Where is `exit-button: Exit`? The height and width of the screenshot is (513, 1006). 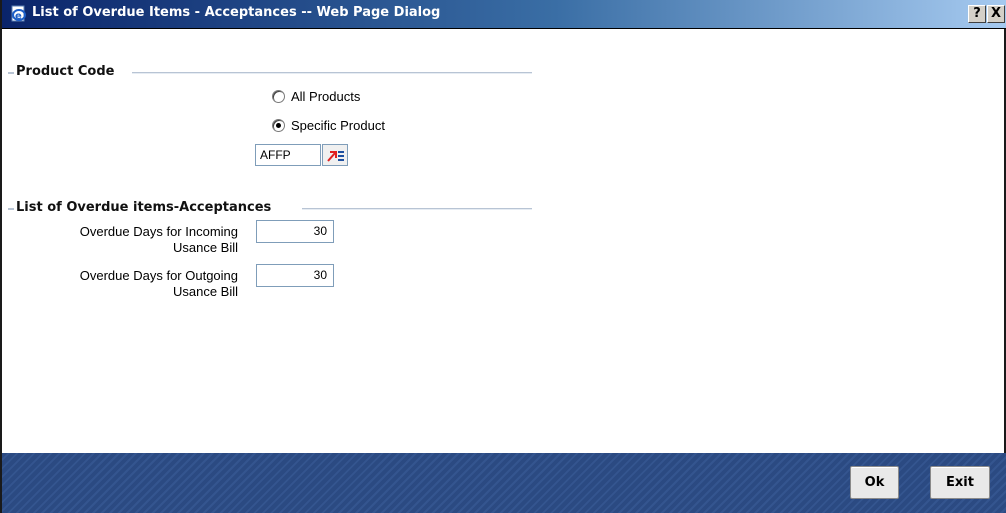 exit-button: Exit is located at coordinates (960, 482).